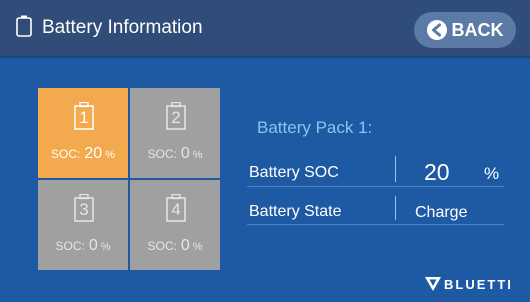 The height and width of the screenshot is (302, 530). Describe the element at coordinates (83, 154) in the screenshot. I see `pack-soc: SOC: 20%` at that location.